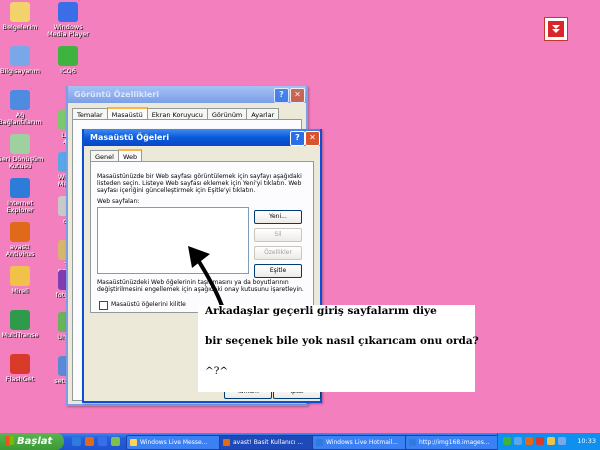 The image size is (600, 450). What do you see at coordinates (20, 335) in the screenshot?
I see `desktop-icon-label: MultiTranse` at bounding box center [20, 335].